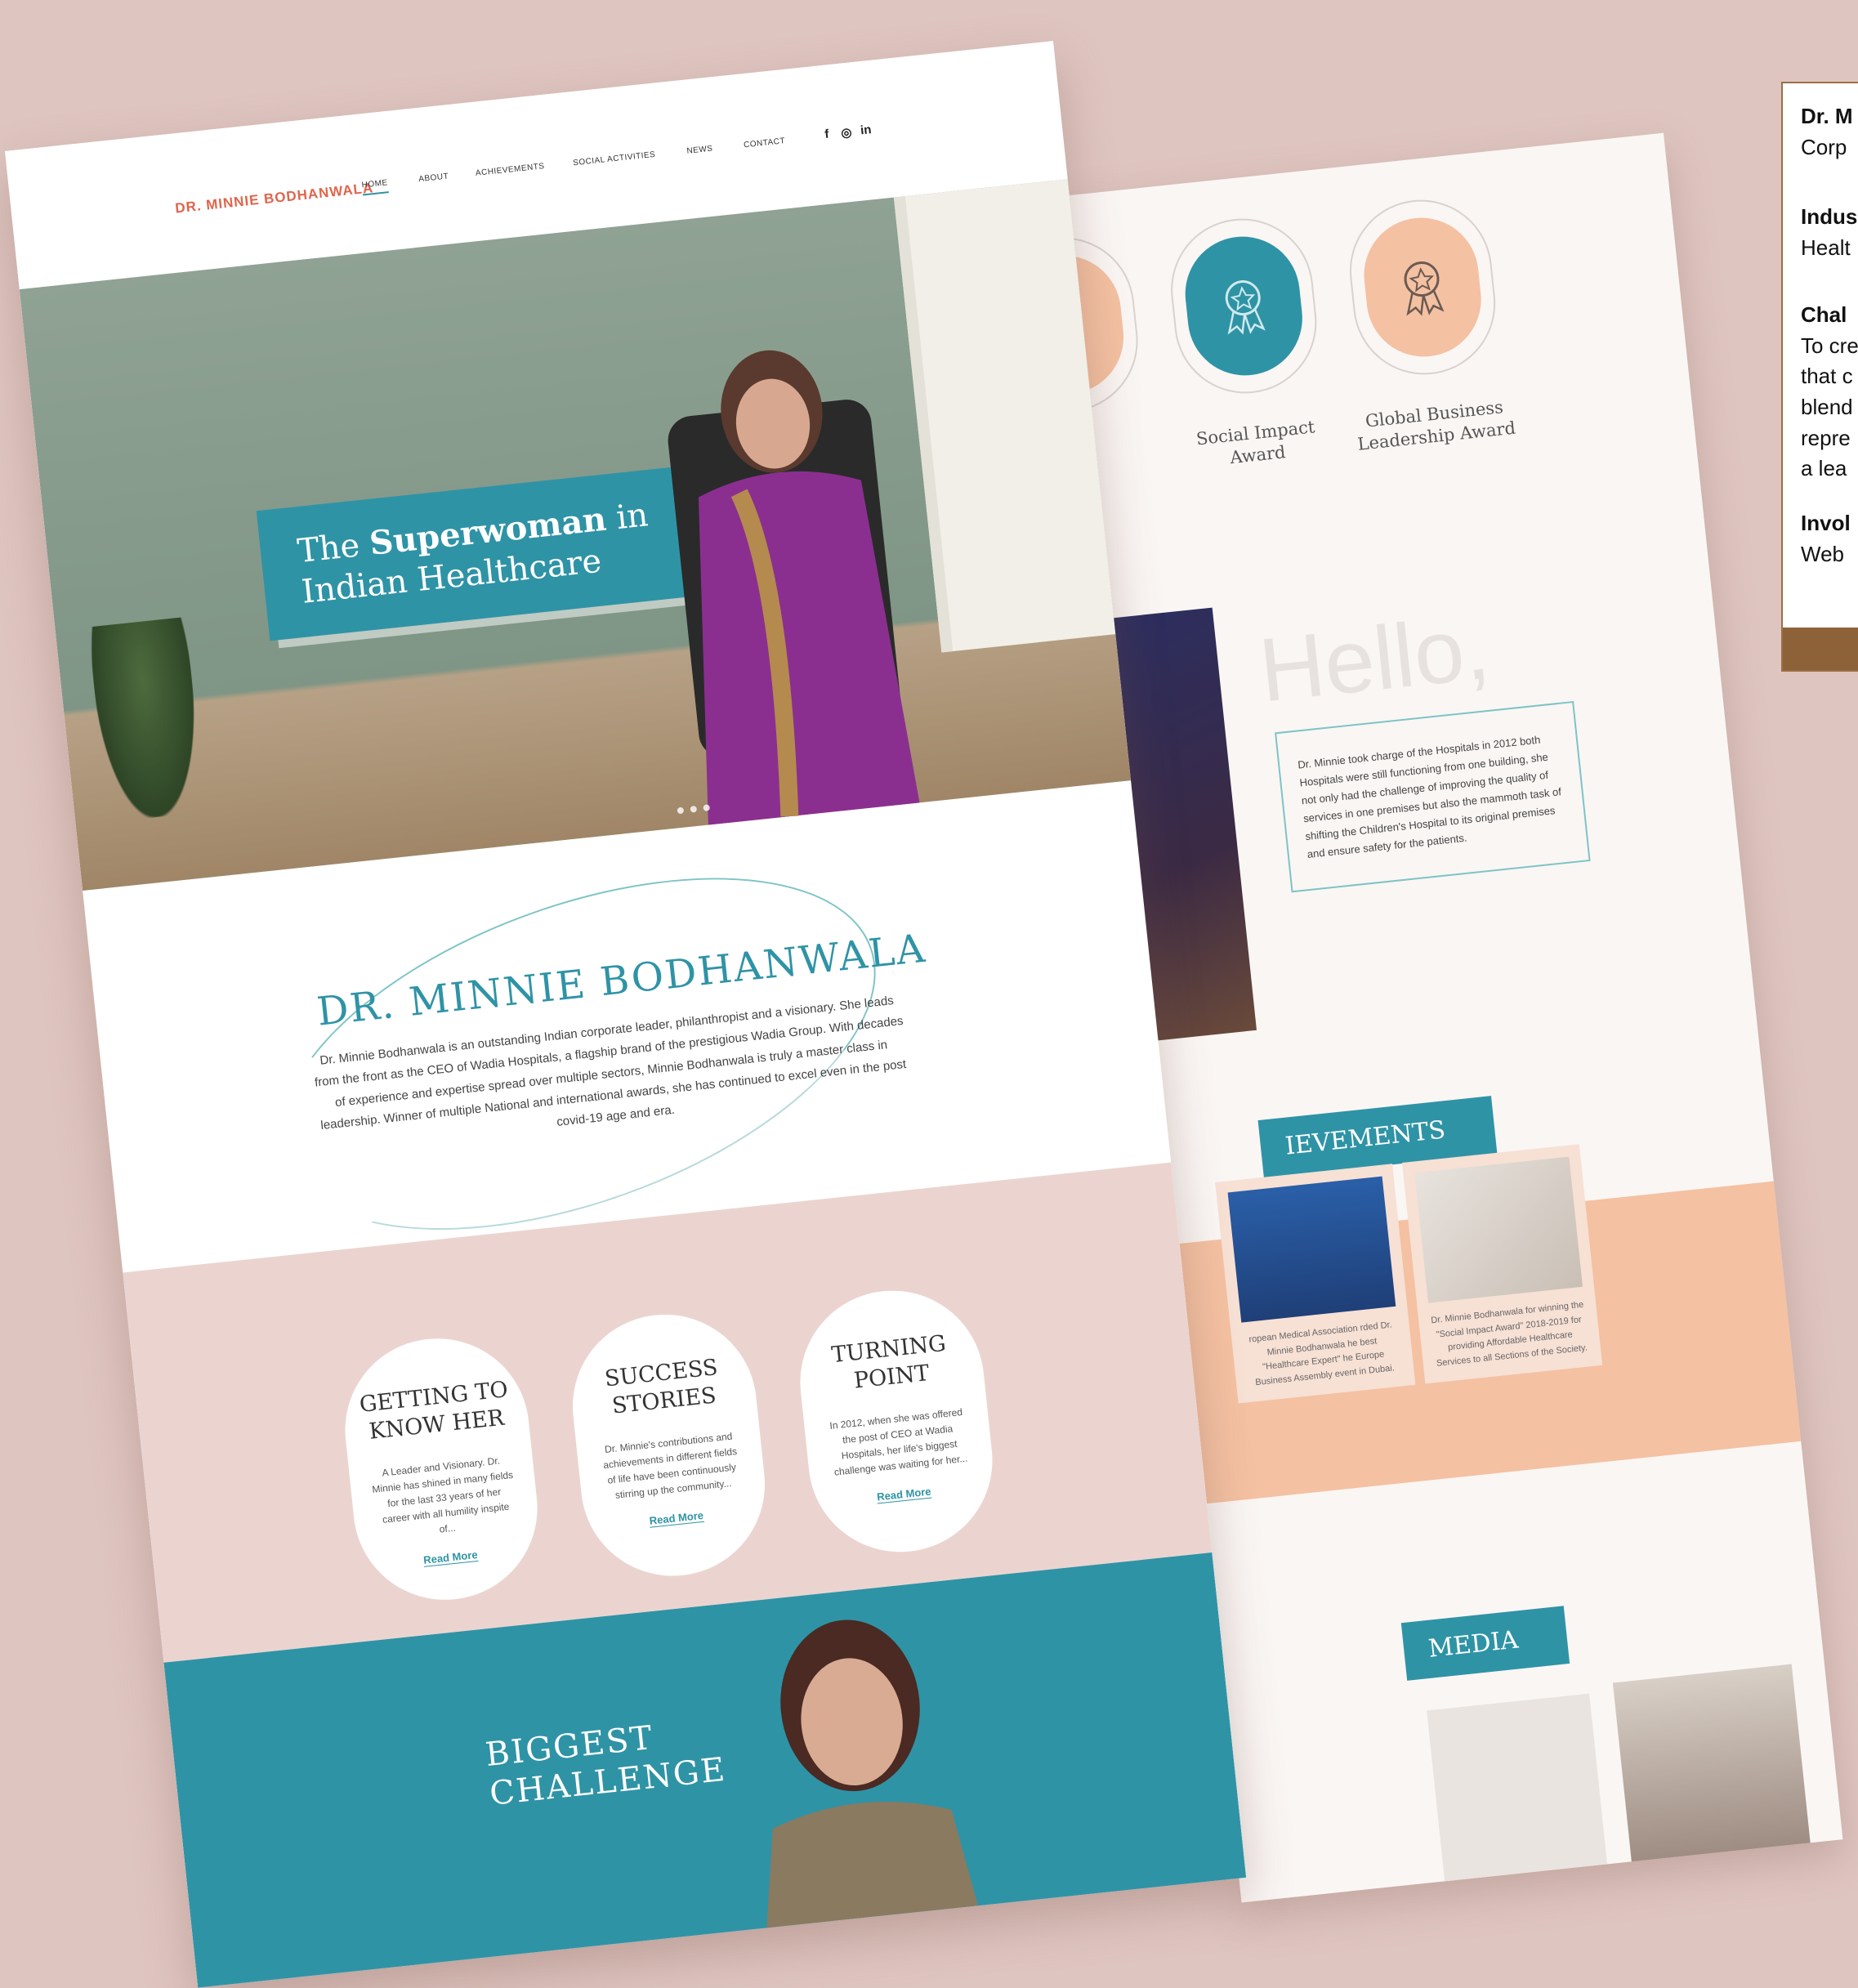 Image resolution: width=1858 pixels, height=1988 pixels. I want to click on award-label: Social Impact Award, so click(1255, 442).